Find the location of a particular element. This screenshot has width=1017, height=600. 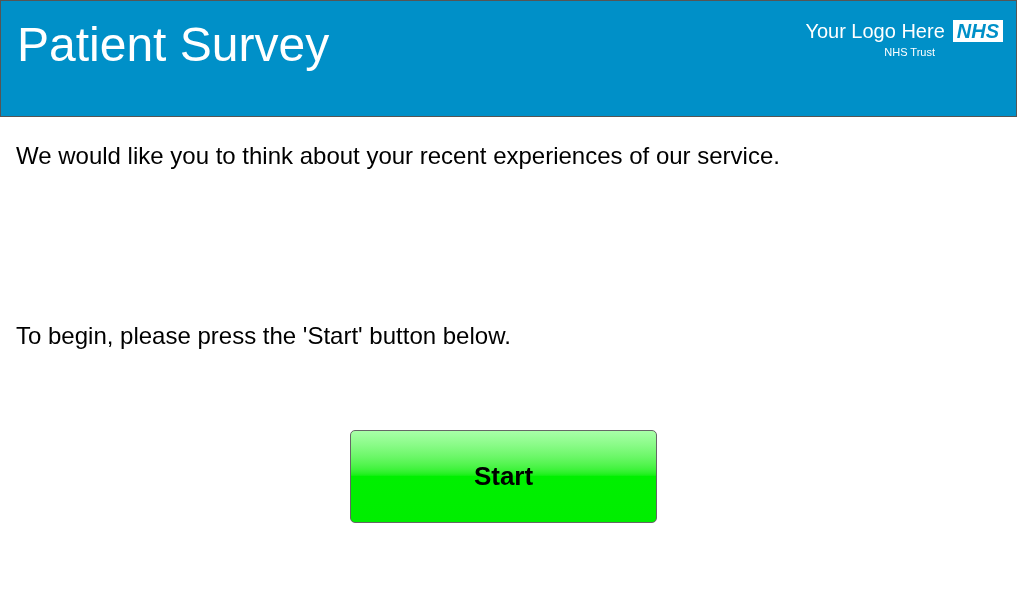

logo-text: Your Logo Here is located at coordinates (875, 31).